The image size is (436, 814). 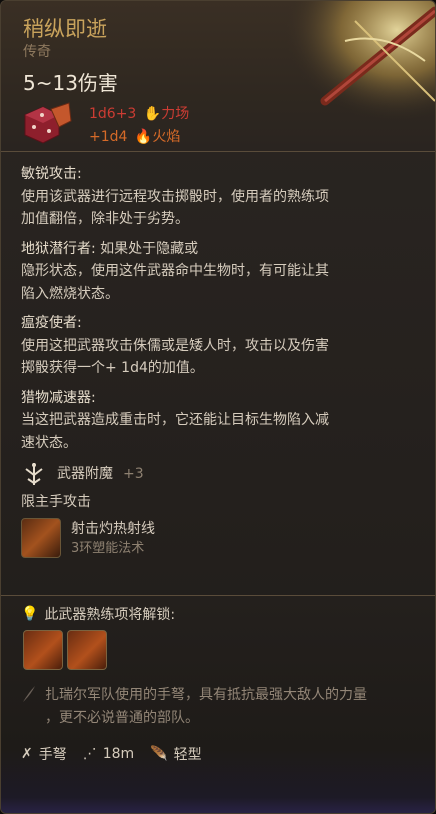 I want to click on property-range: ⋰ 18m, so click(x=108, y=754).